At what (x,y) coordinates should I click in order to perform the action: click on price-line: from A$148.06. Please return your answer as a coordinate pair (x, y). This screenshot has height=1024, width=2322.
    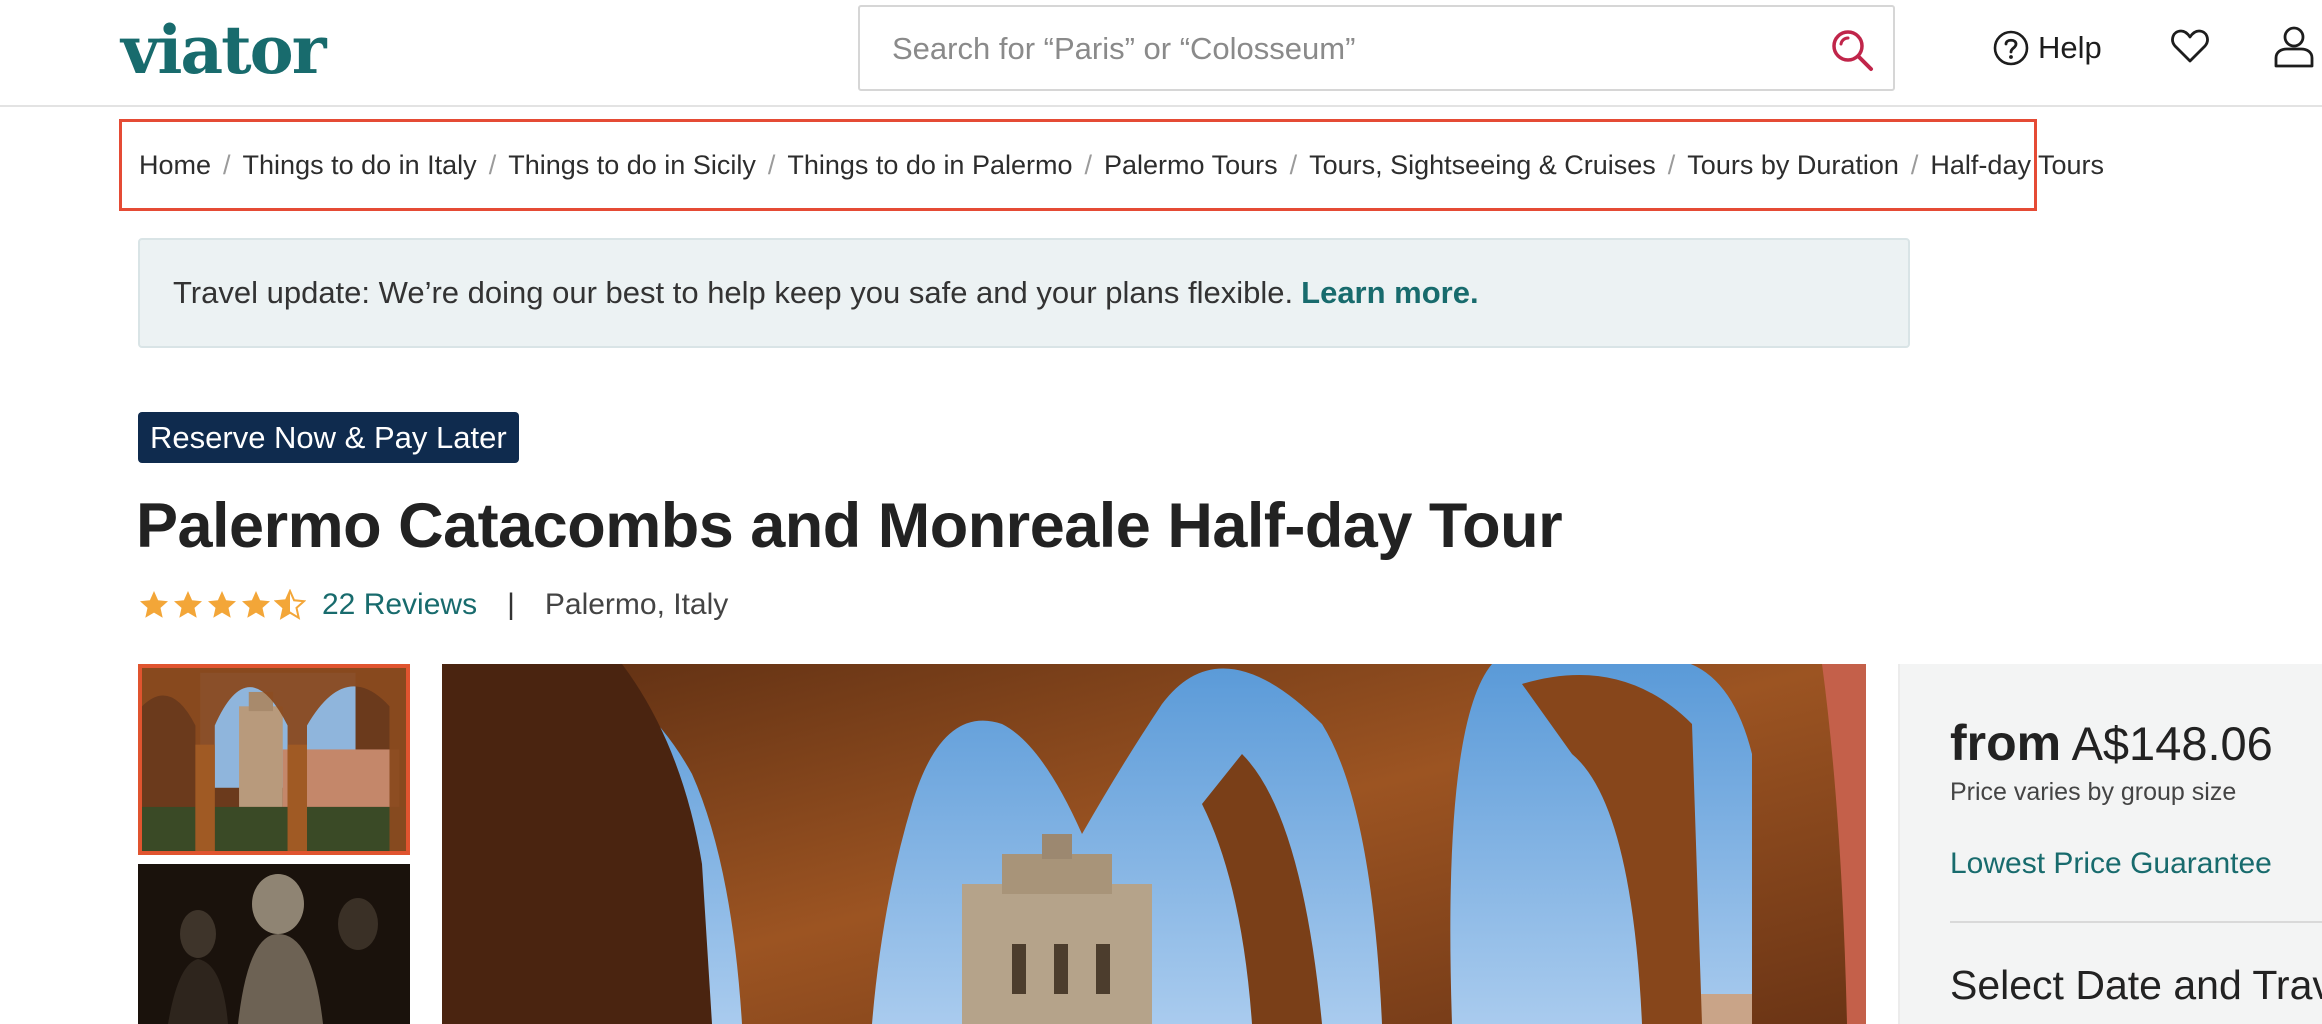
    Looking at the image, I should click on (2111, 743).